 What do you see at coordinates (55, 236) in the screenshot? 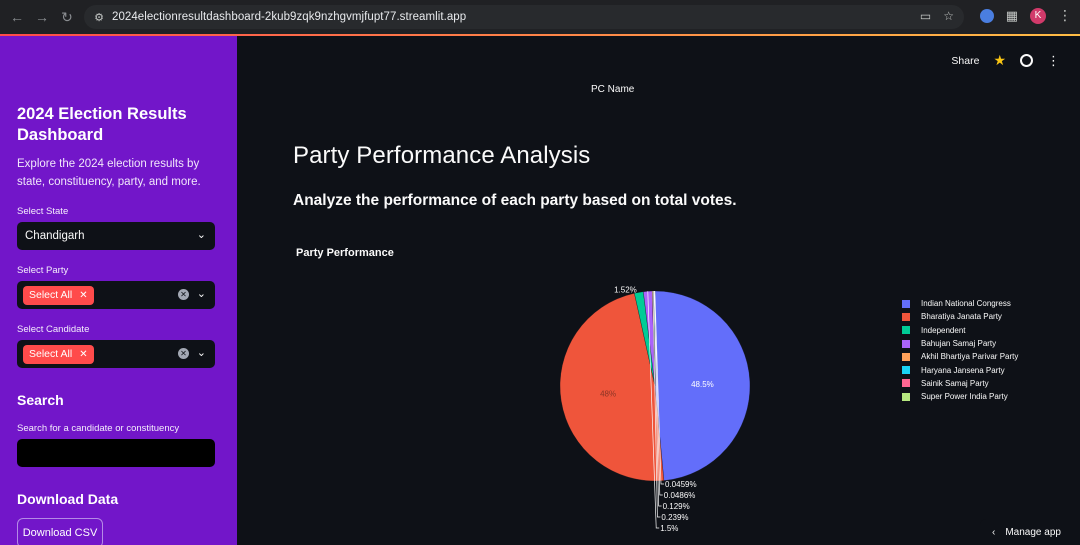
I see `state-select-value: Chandigarh` at bounding box center [55, 236].